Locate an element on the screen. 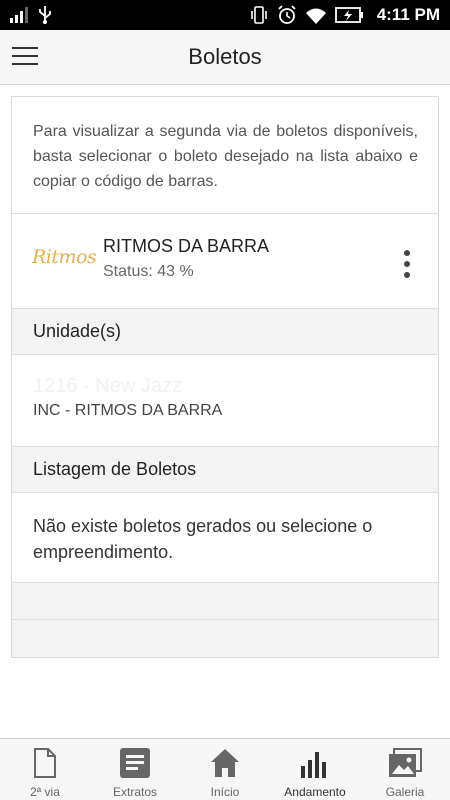 The image size is (450, 800). nav-item-extratos: Extratos is located at coordinates (135, 769).